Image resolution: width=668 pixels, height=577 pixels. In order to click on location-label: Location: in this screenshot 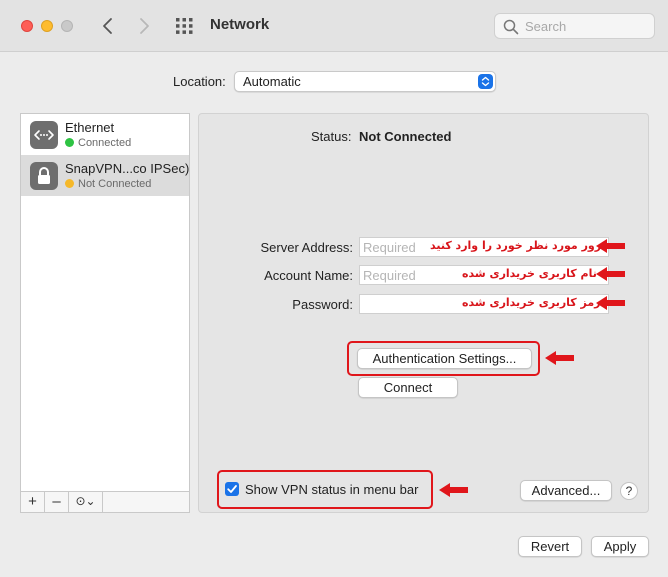, I will do `click(199, 81)`.